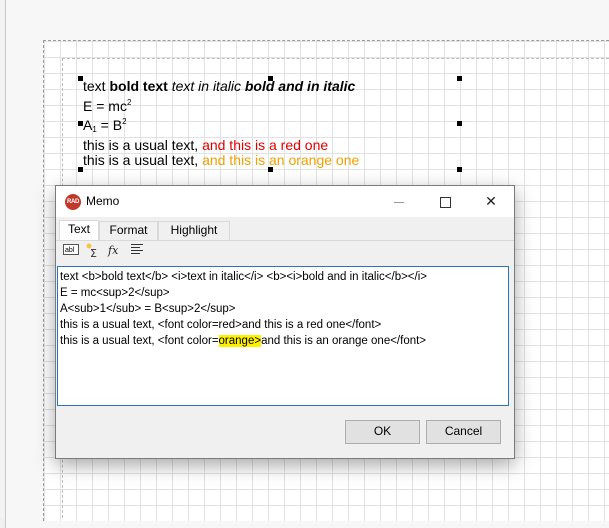  I want to click on editor-line: E = mc<sup>2</sup>, so click(115, 293).